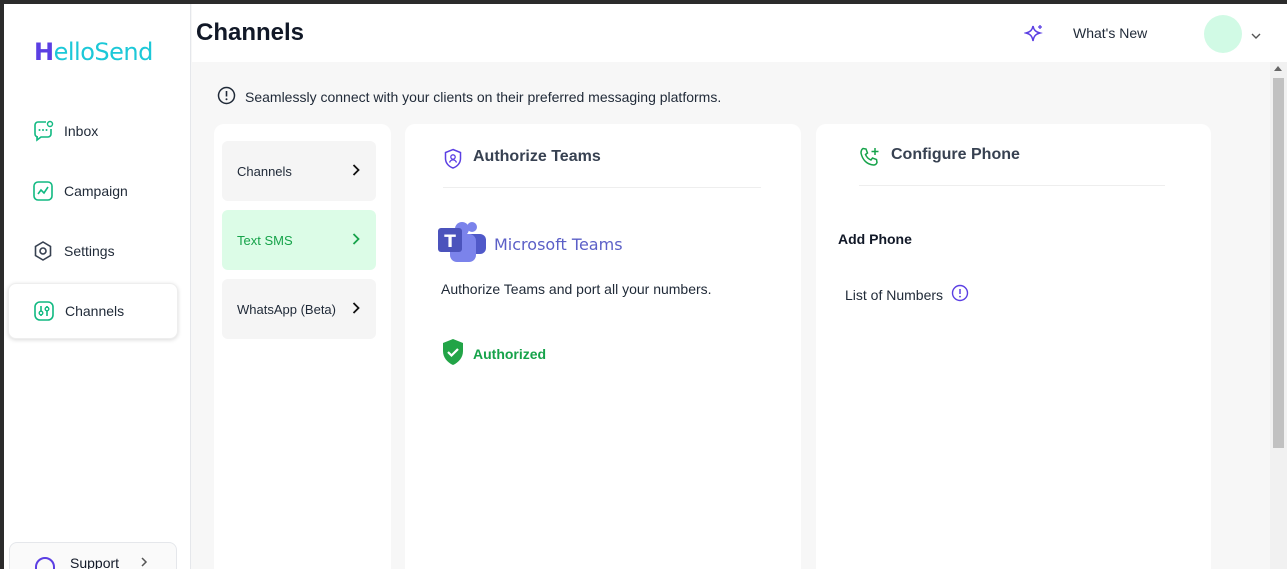  I want to click on page-scrollbar, so click(1278, 315).